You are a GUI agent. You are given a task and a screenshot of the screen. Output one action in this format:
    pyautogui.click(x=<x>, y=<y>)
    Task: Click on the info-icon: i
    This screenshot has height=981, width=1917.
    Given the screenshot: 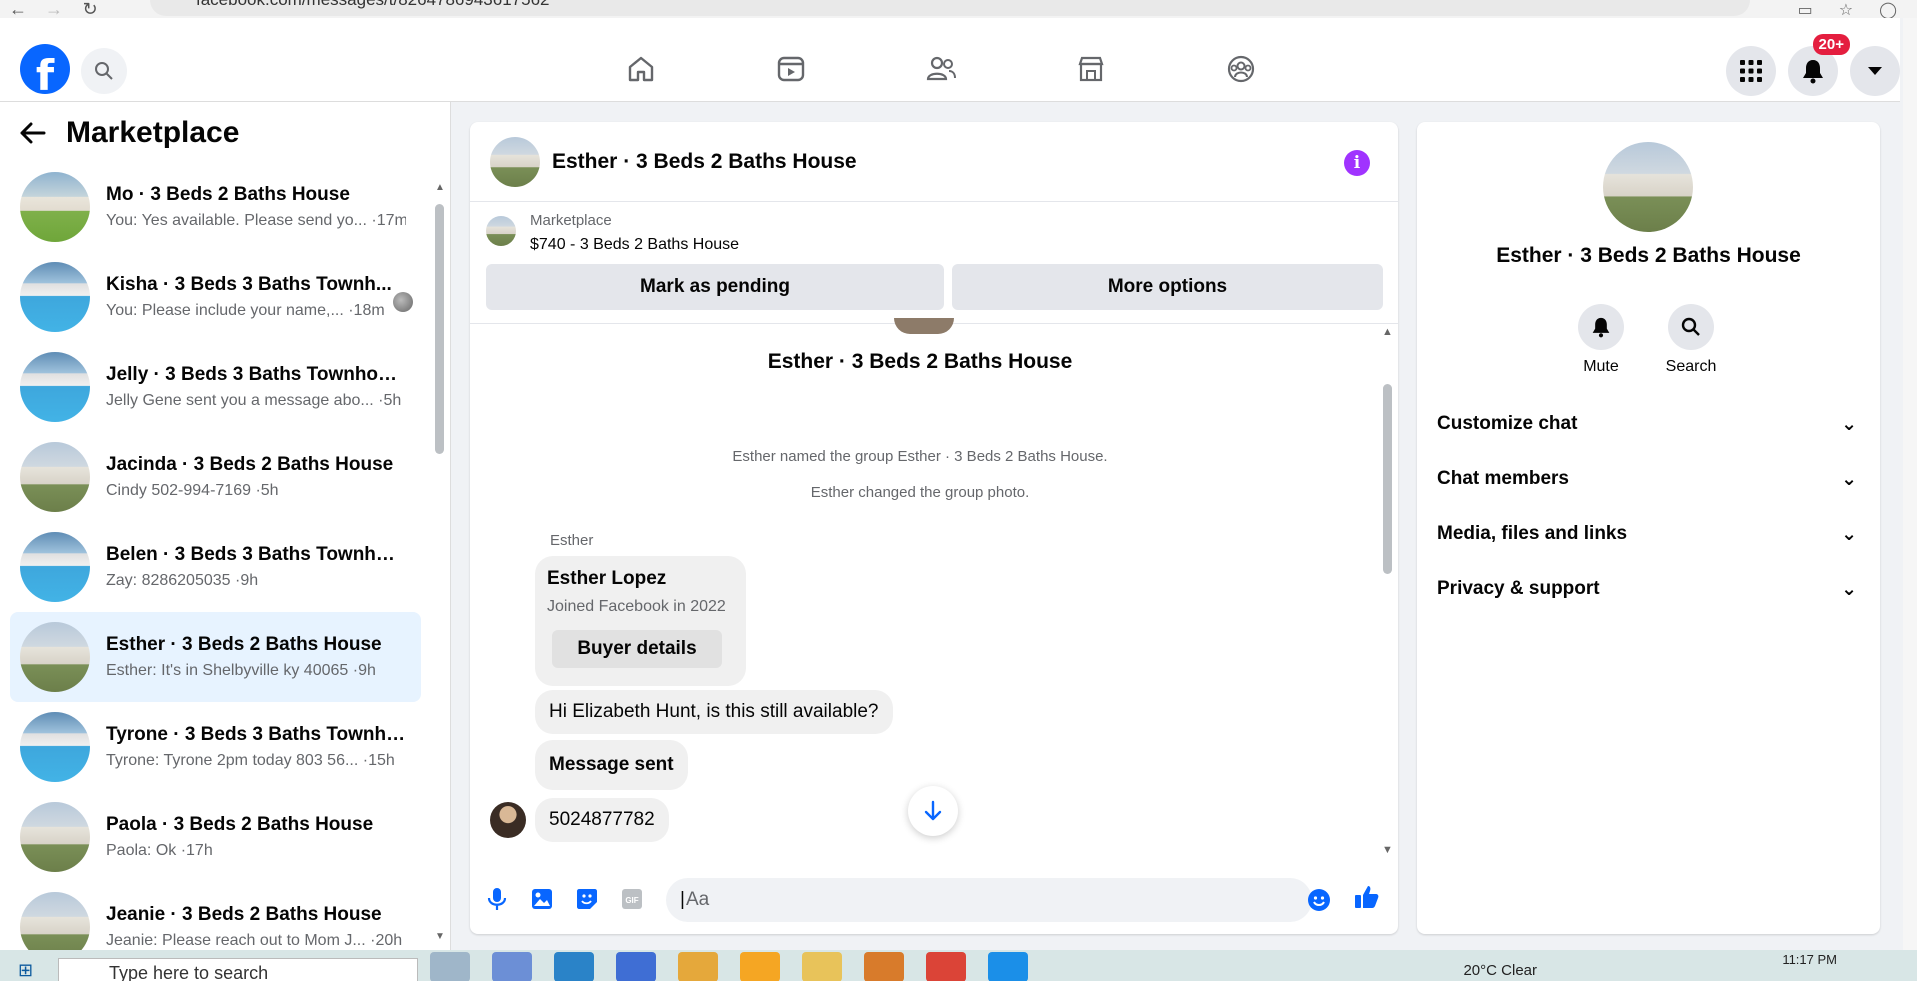 What is the action you would take?
    pyautogui.click(x=1357, y=163)
    